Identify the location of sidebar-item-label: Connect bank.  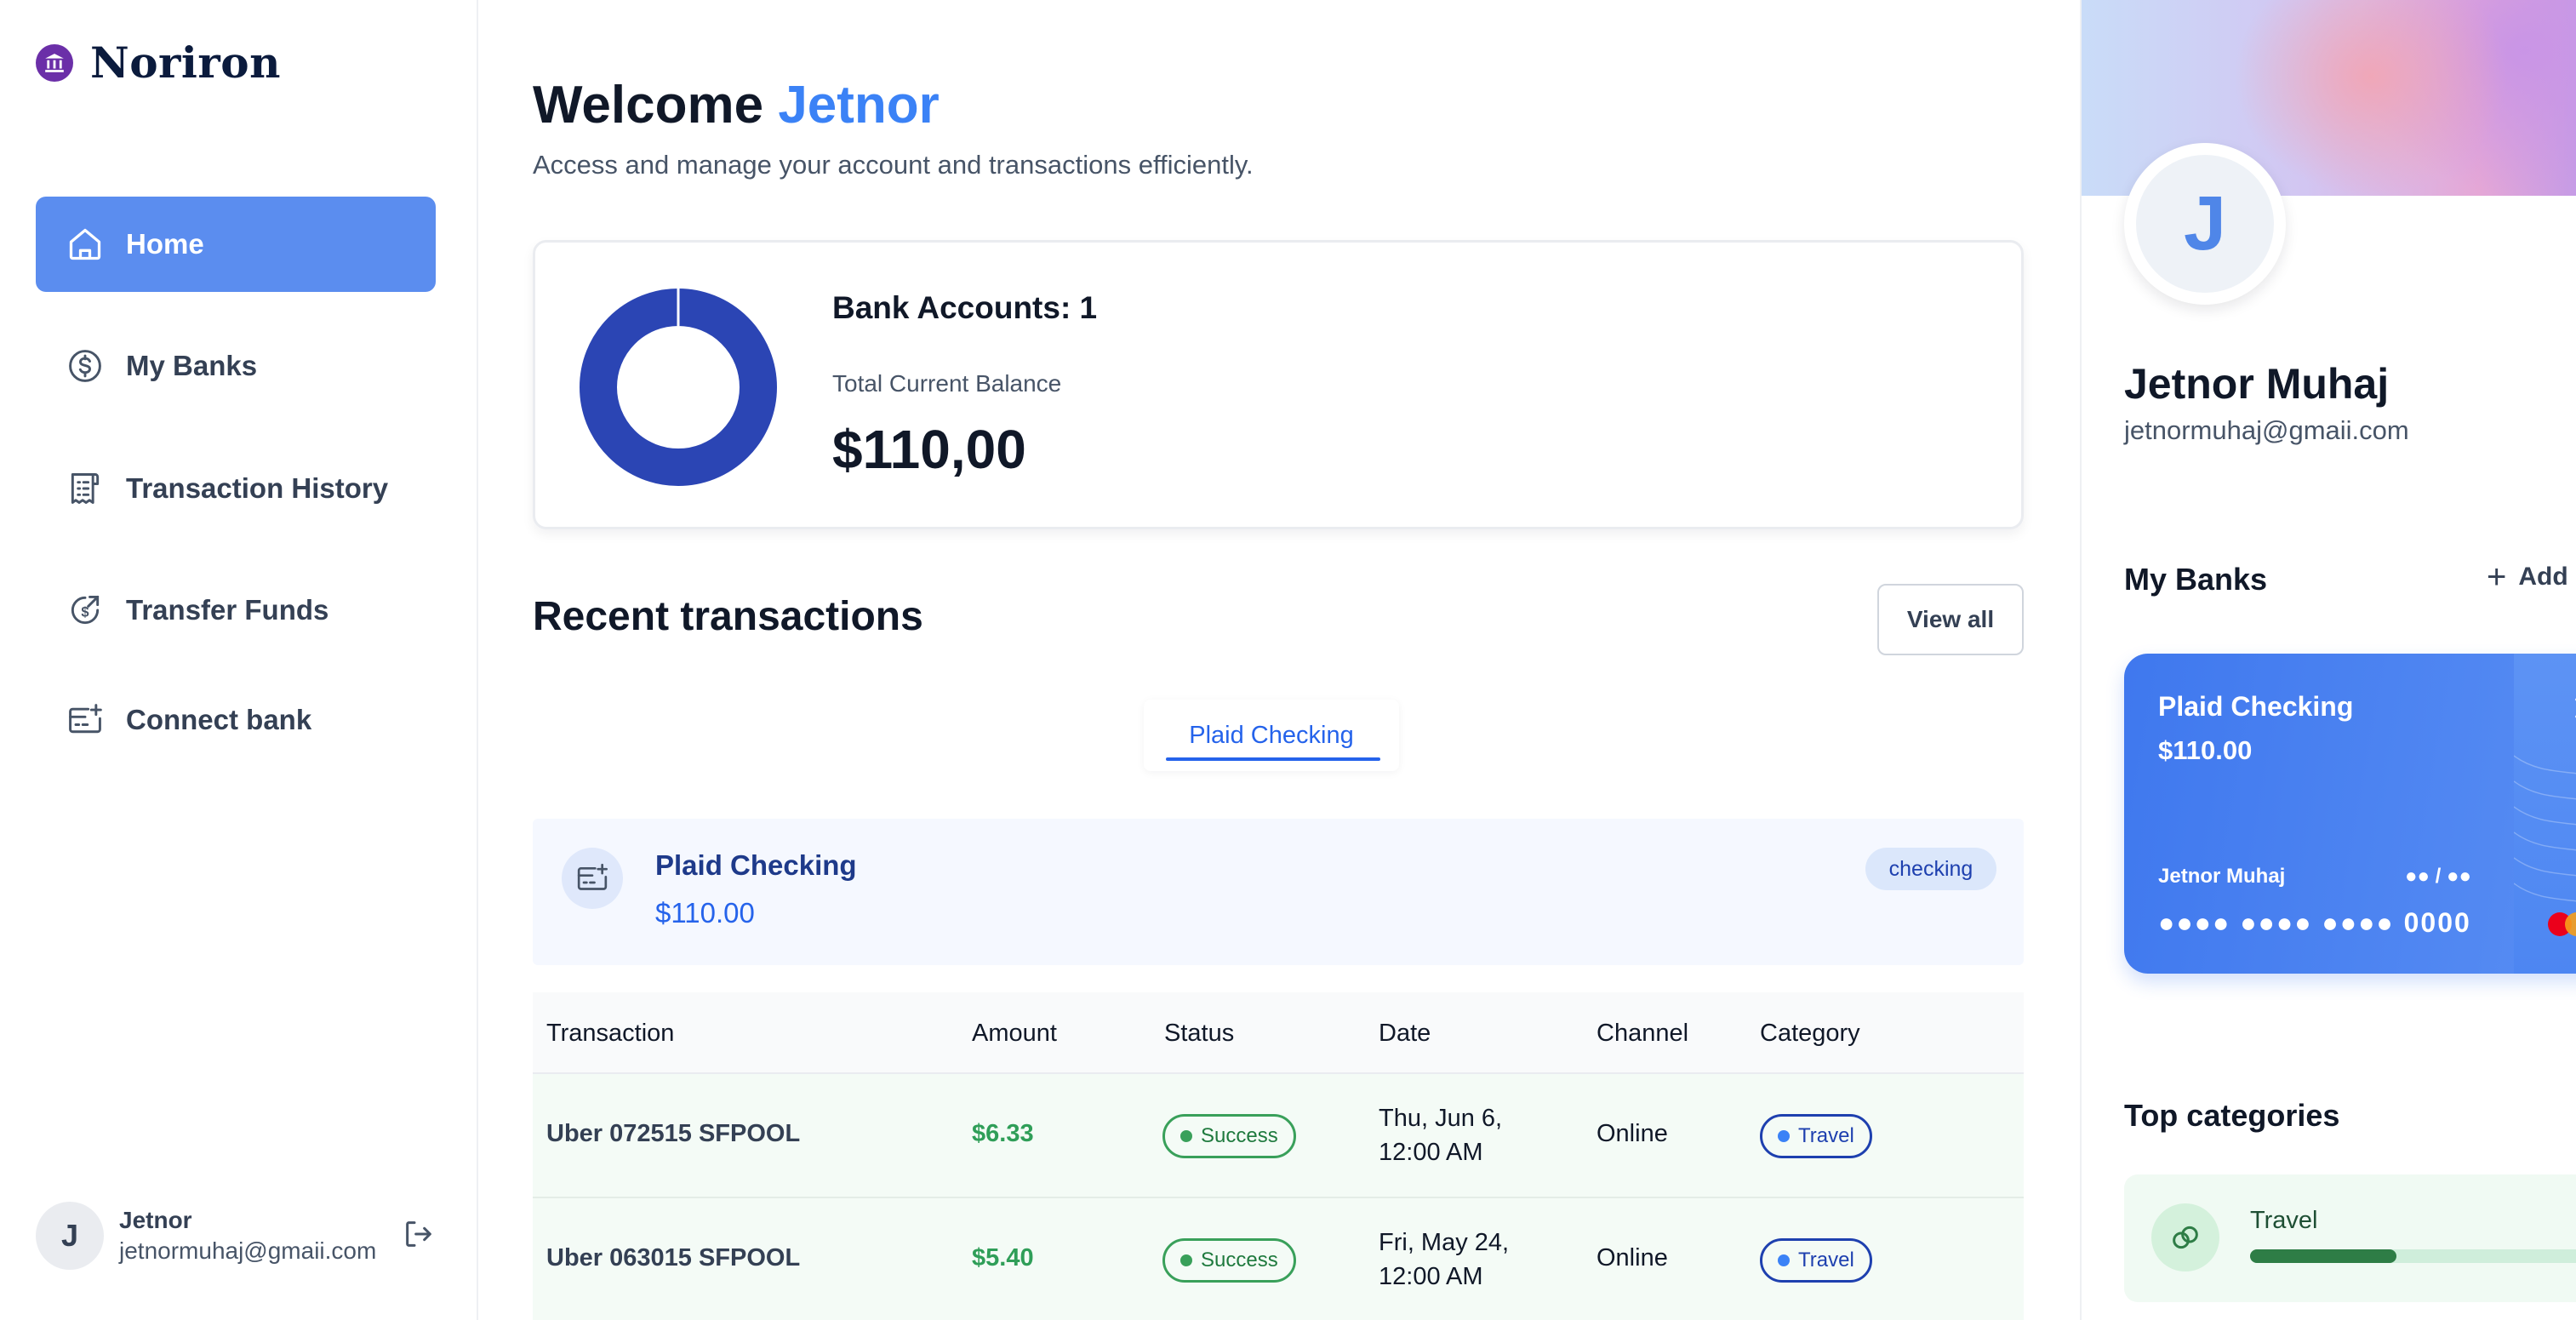
(219, 719).